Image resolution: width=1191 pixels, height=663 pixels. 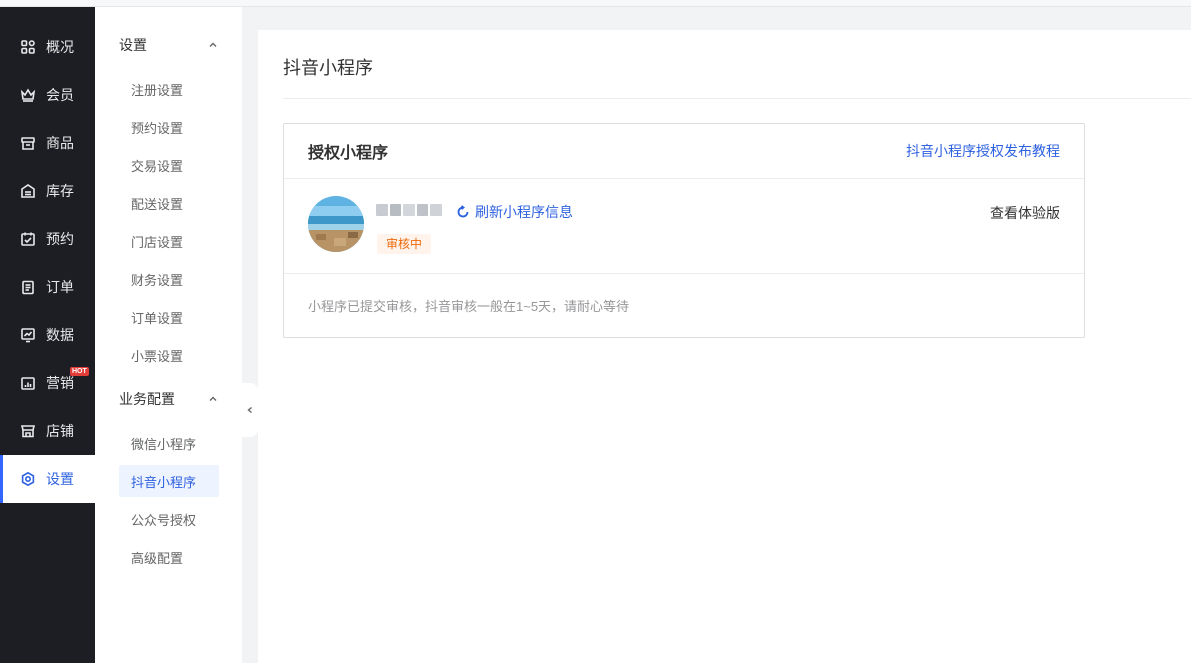 What do you see at coordinates (28, 479) in the screenshot?
I see `settings-icon` at bounding box center [28, 479].